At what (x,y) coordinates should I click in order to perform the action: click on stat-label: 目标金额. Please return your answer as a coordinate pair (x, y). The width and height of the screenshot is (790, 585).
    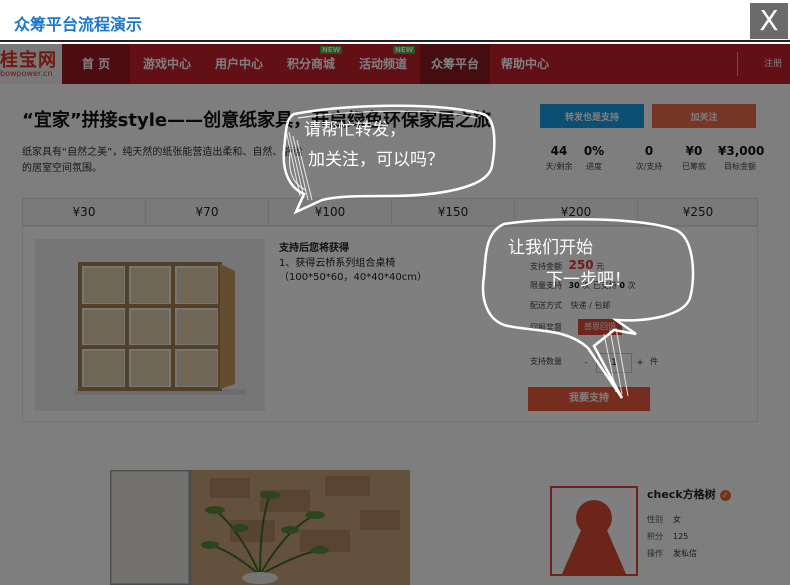
    Looking at the image, I should click on (740, 166).